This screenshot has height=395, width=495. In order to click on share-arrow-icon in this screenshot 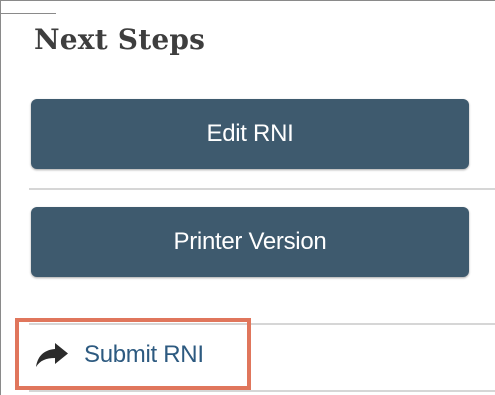, I will do `click(52, 355)`.